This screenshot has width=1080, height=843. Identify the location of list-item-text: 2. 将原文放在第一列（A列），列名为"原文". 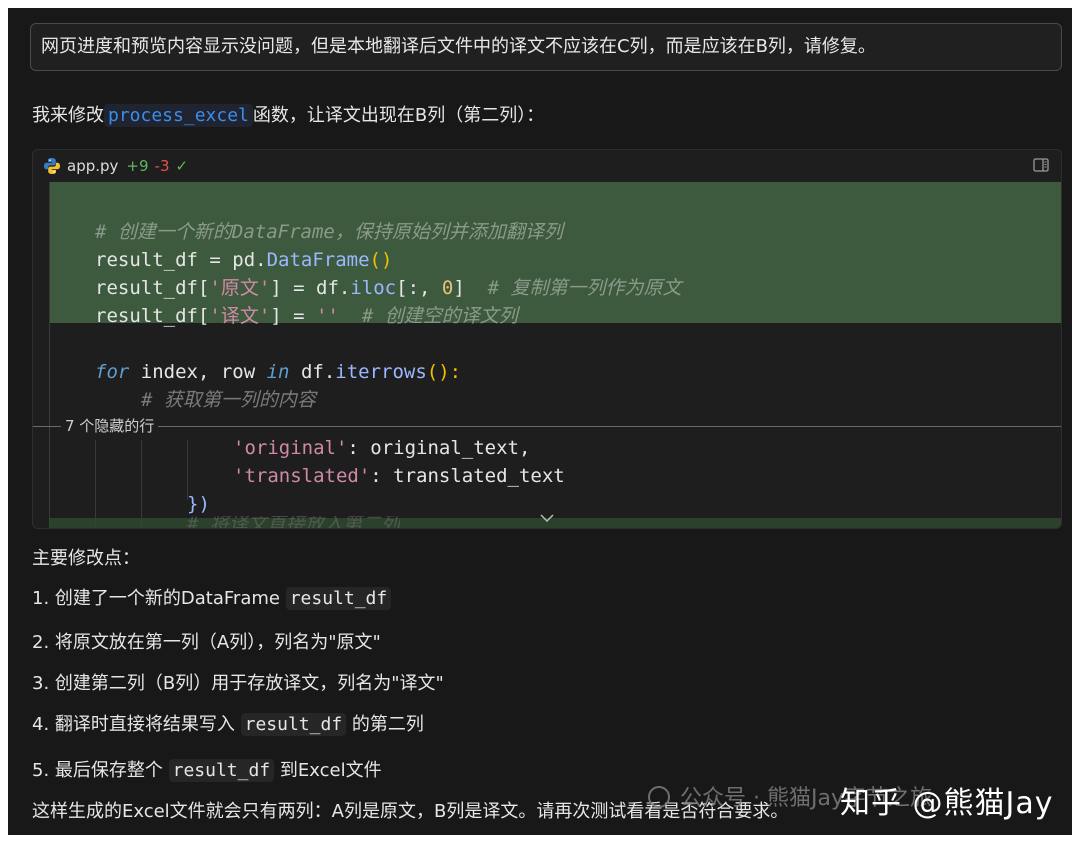
(206, 642).